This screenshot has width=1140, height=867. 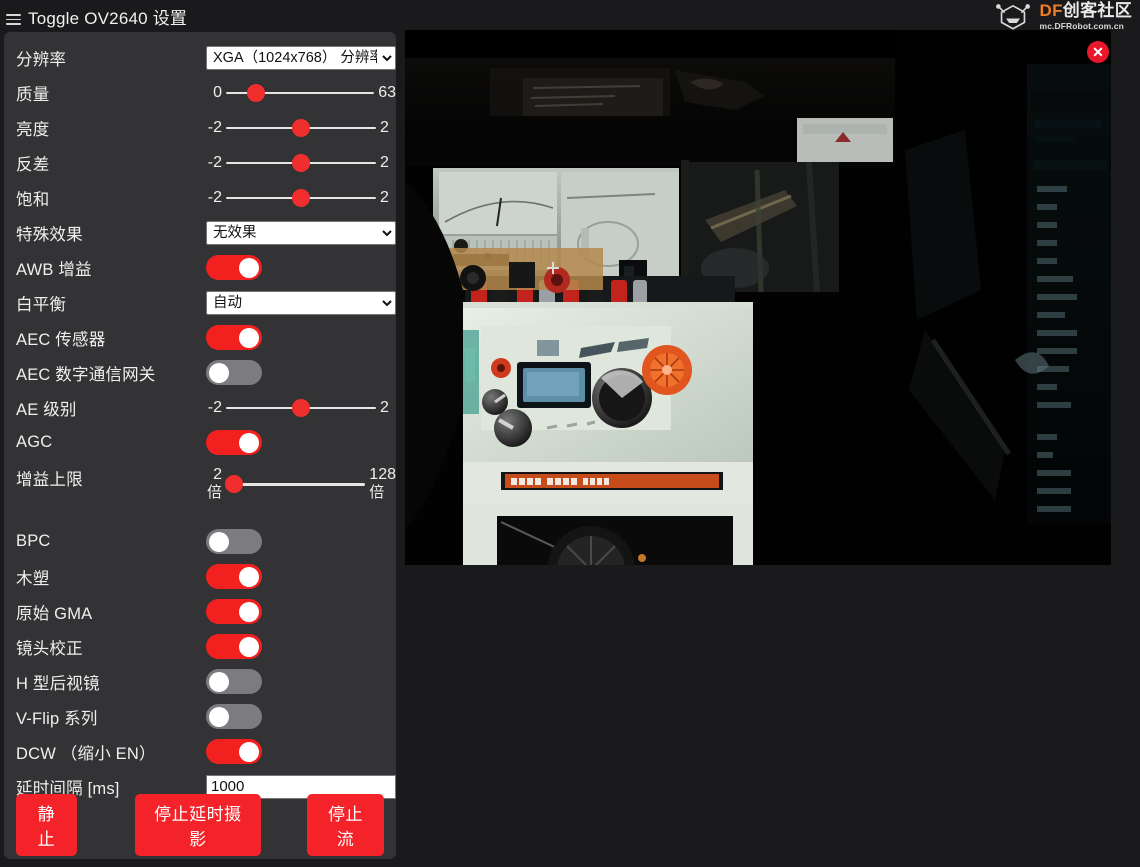 I want to click on brightness-slider: -2 2, so click(x=301, y=127).